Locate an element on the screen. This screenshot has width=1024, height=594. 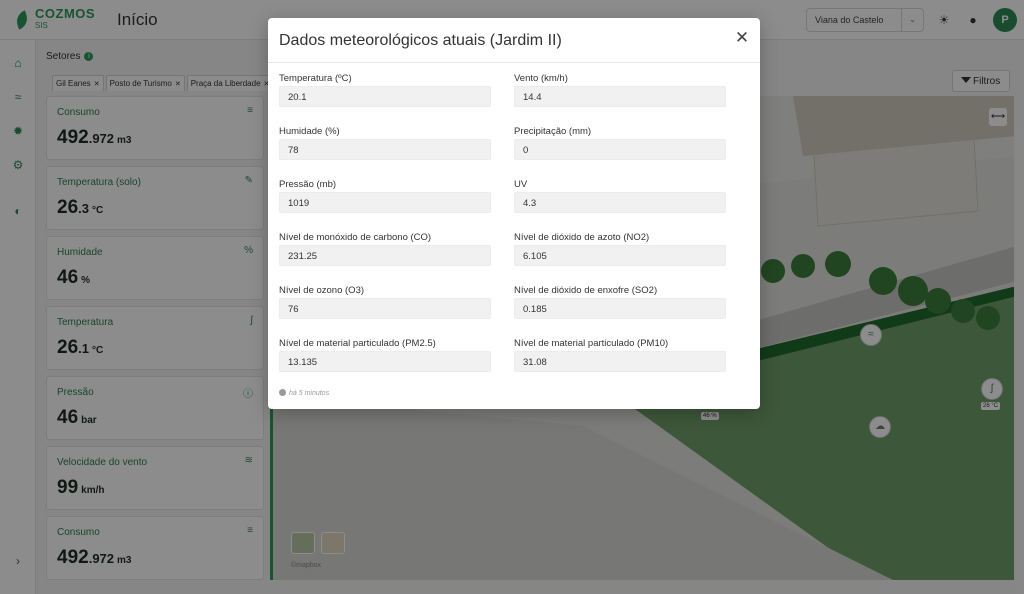
field-o3: Nível de ozono (O3) 76 is located at coordinates (397, 302).